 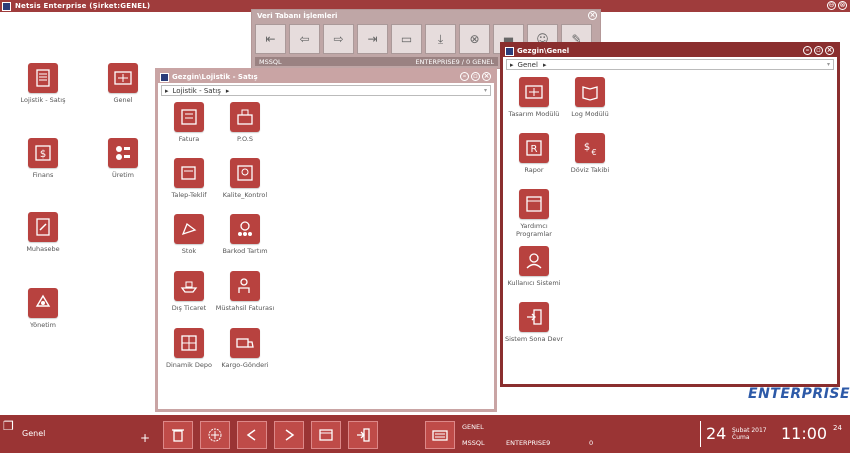 I want to click on date-weekday: Cuma, so click(x=741, y=437).